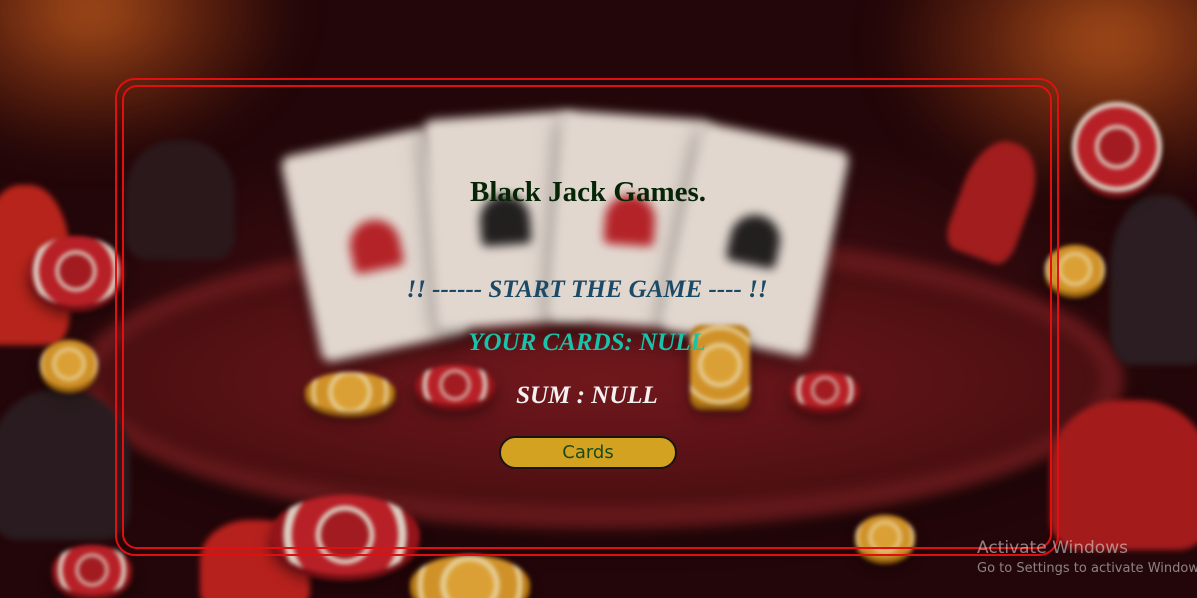  What do you see at coordinates (587, 289) in the screenshot?
I see `start-game-message: !! ------ START THE GAME ---- !!` at bounding box center [587, 289].